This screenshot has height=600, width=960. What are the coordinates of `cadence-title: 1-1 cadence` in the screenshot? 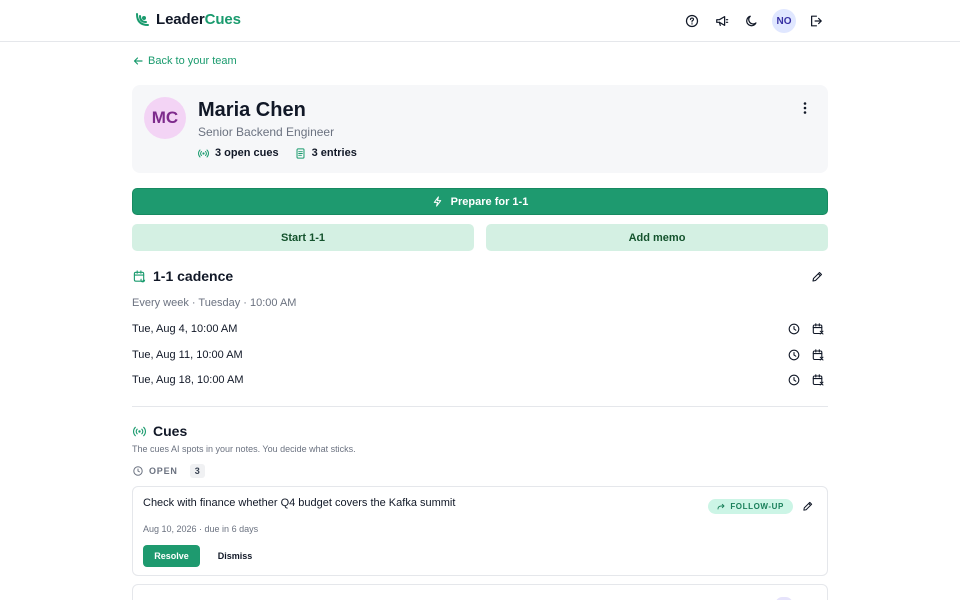 It's located at (193, 276).